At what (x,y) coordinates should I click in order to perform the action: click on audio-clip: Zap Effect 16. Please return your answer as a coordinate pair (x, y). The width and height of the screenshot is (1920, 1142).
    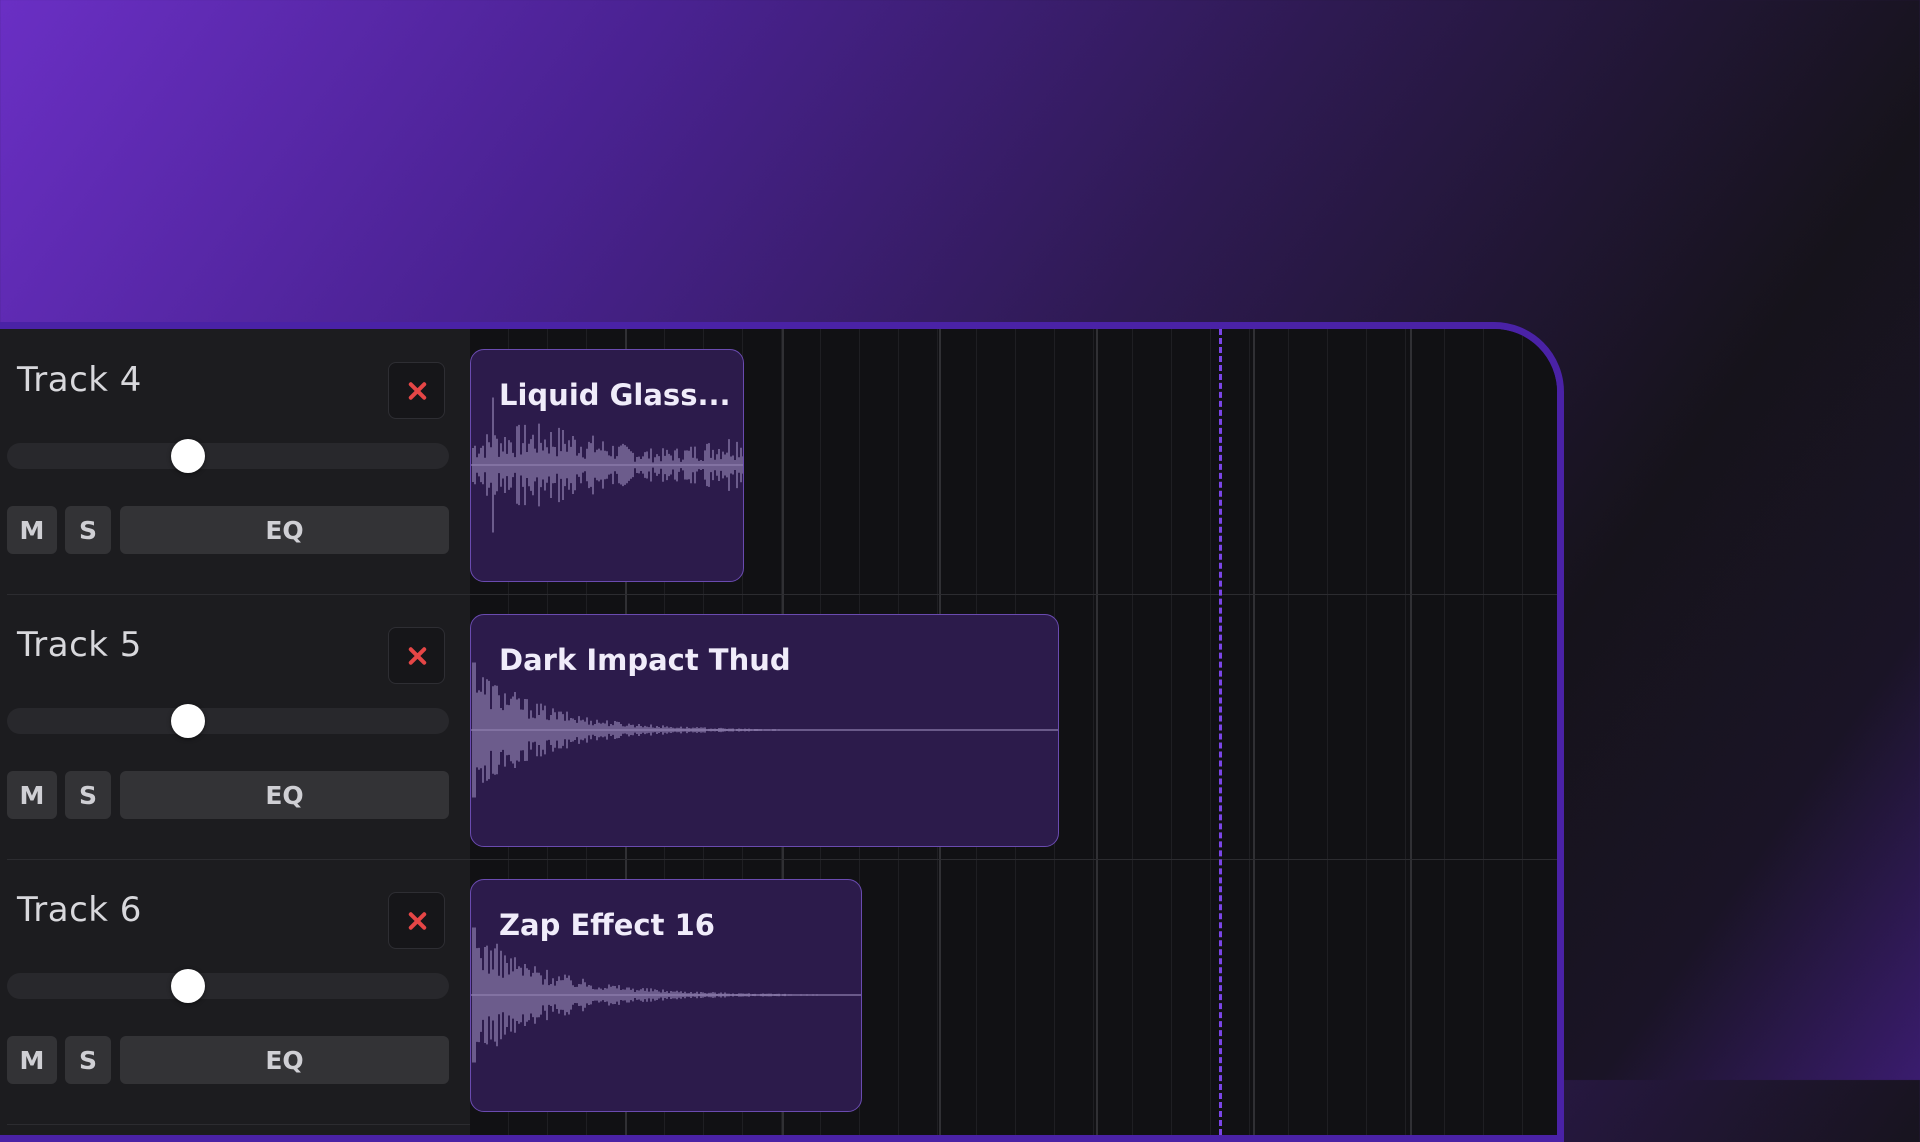
    Looking at the image, I should click on (666, 995).